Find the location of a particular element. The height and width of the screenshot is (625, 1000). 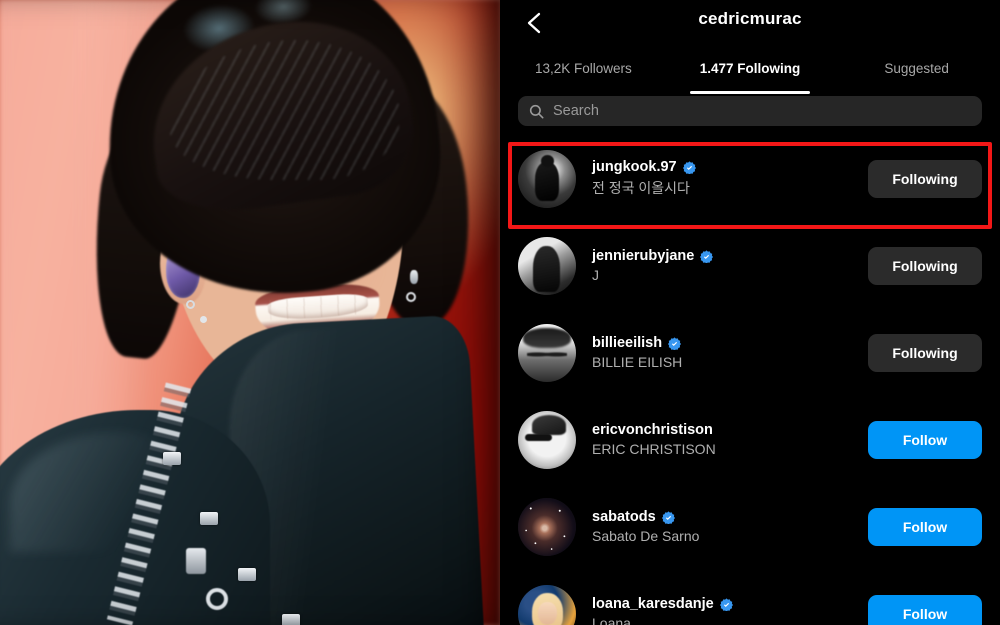

list-item: sabatods Sabato De Sarno Follow is located at coordinates (750, 526).